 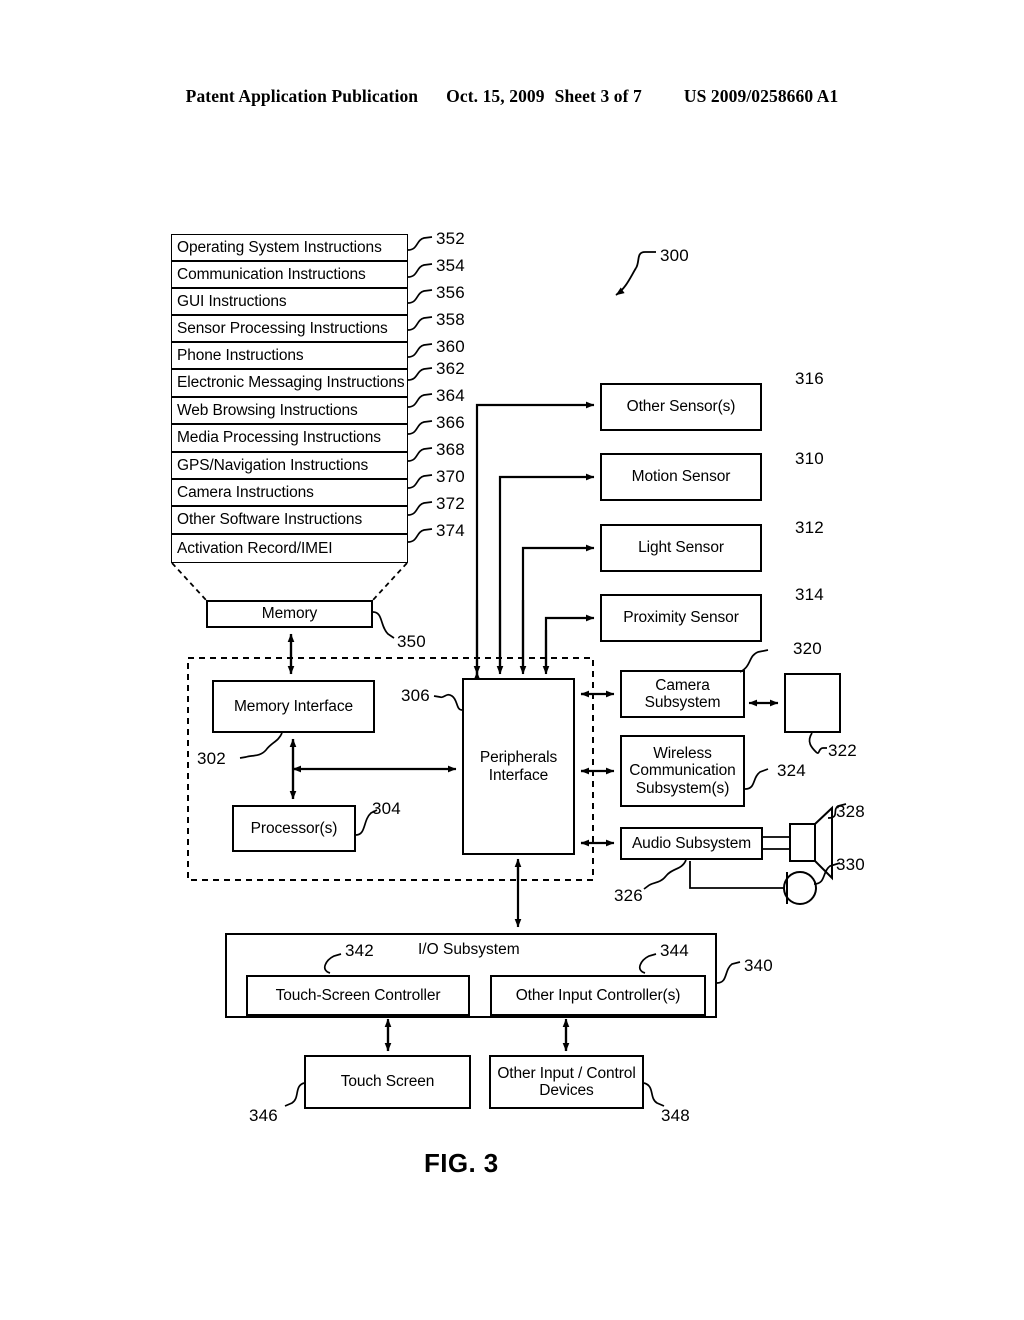 What do you see at coordinates (386, 808) in the screenshot?
I see `ref-304-processors: 304` at bounding box center [386, 808].